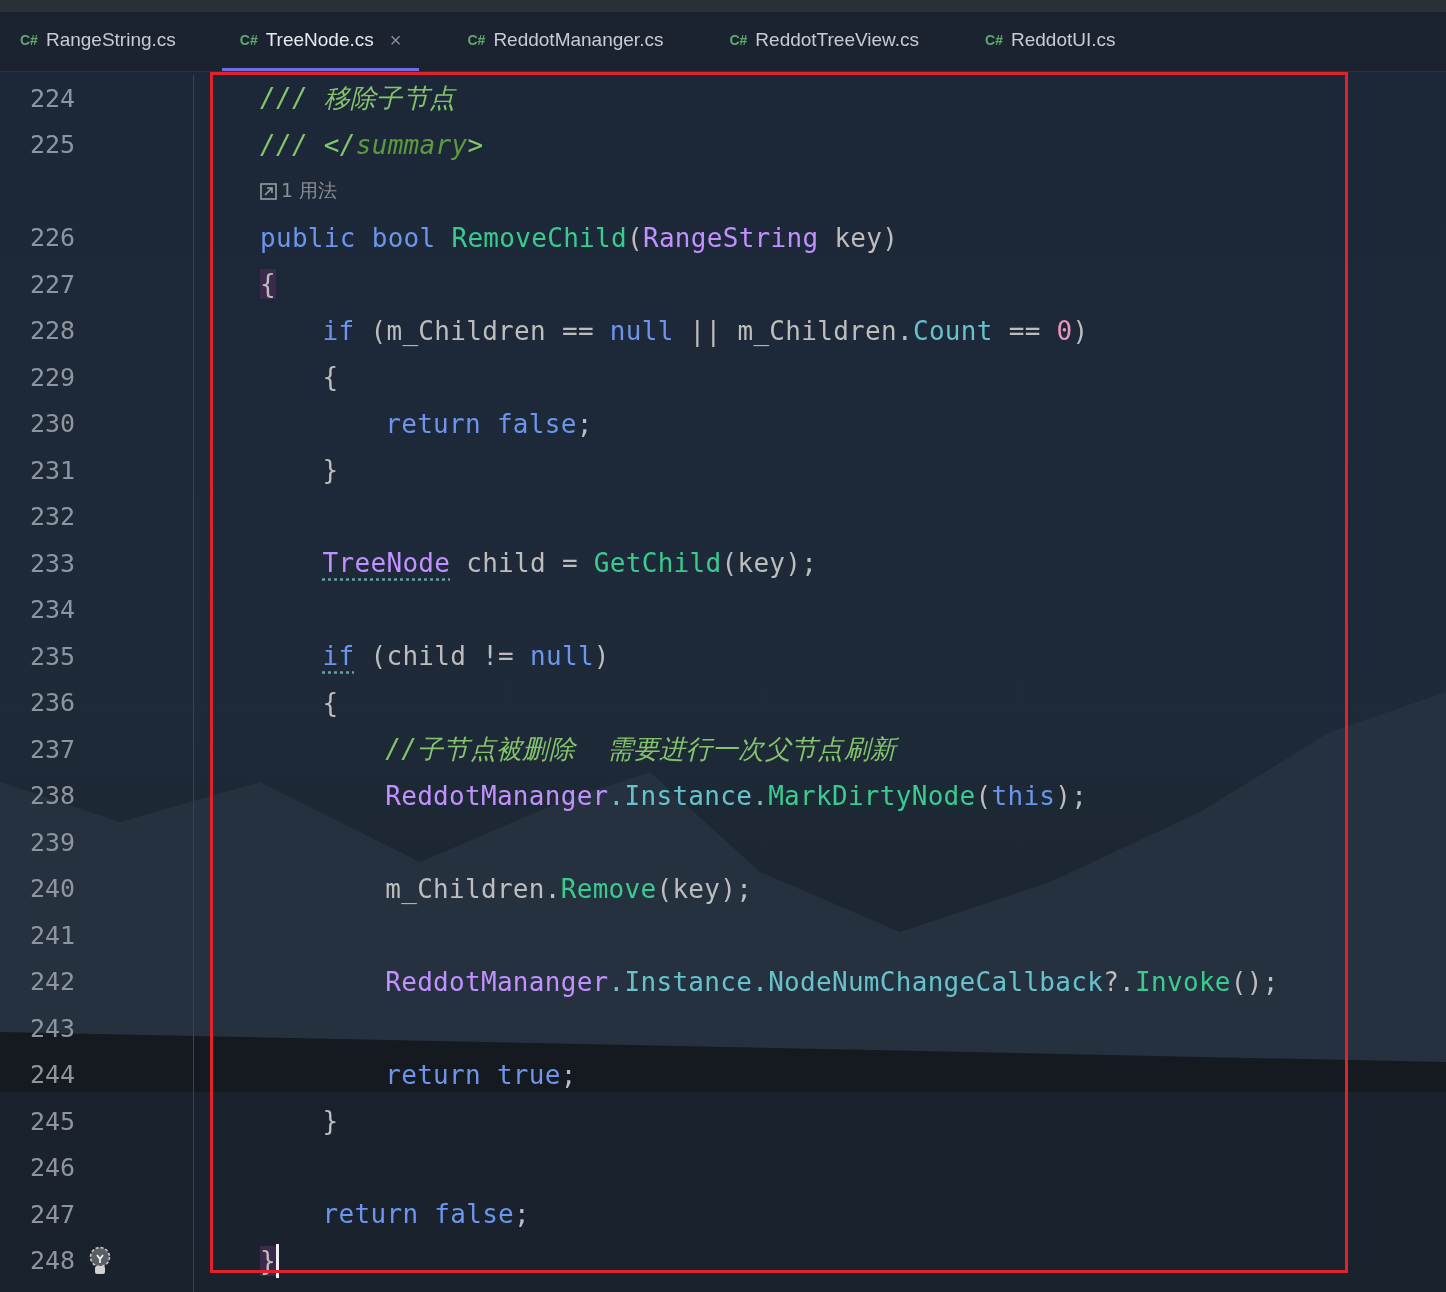 This screenshot has height=1292, width=1446. Describe the element at coordinates (568, 888) in the screenshot. I see `code-line: m_Children.Remove(key);` at that location.